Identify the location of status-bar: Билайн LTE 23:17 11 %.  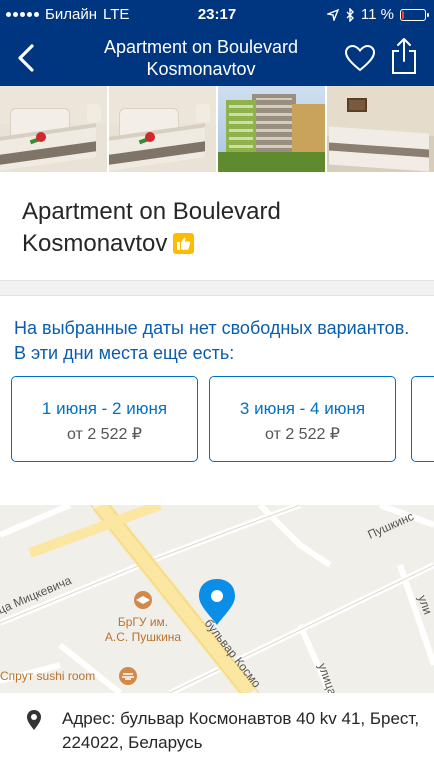
(217, 15).